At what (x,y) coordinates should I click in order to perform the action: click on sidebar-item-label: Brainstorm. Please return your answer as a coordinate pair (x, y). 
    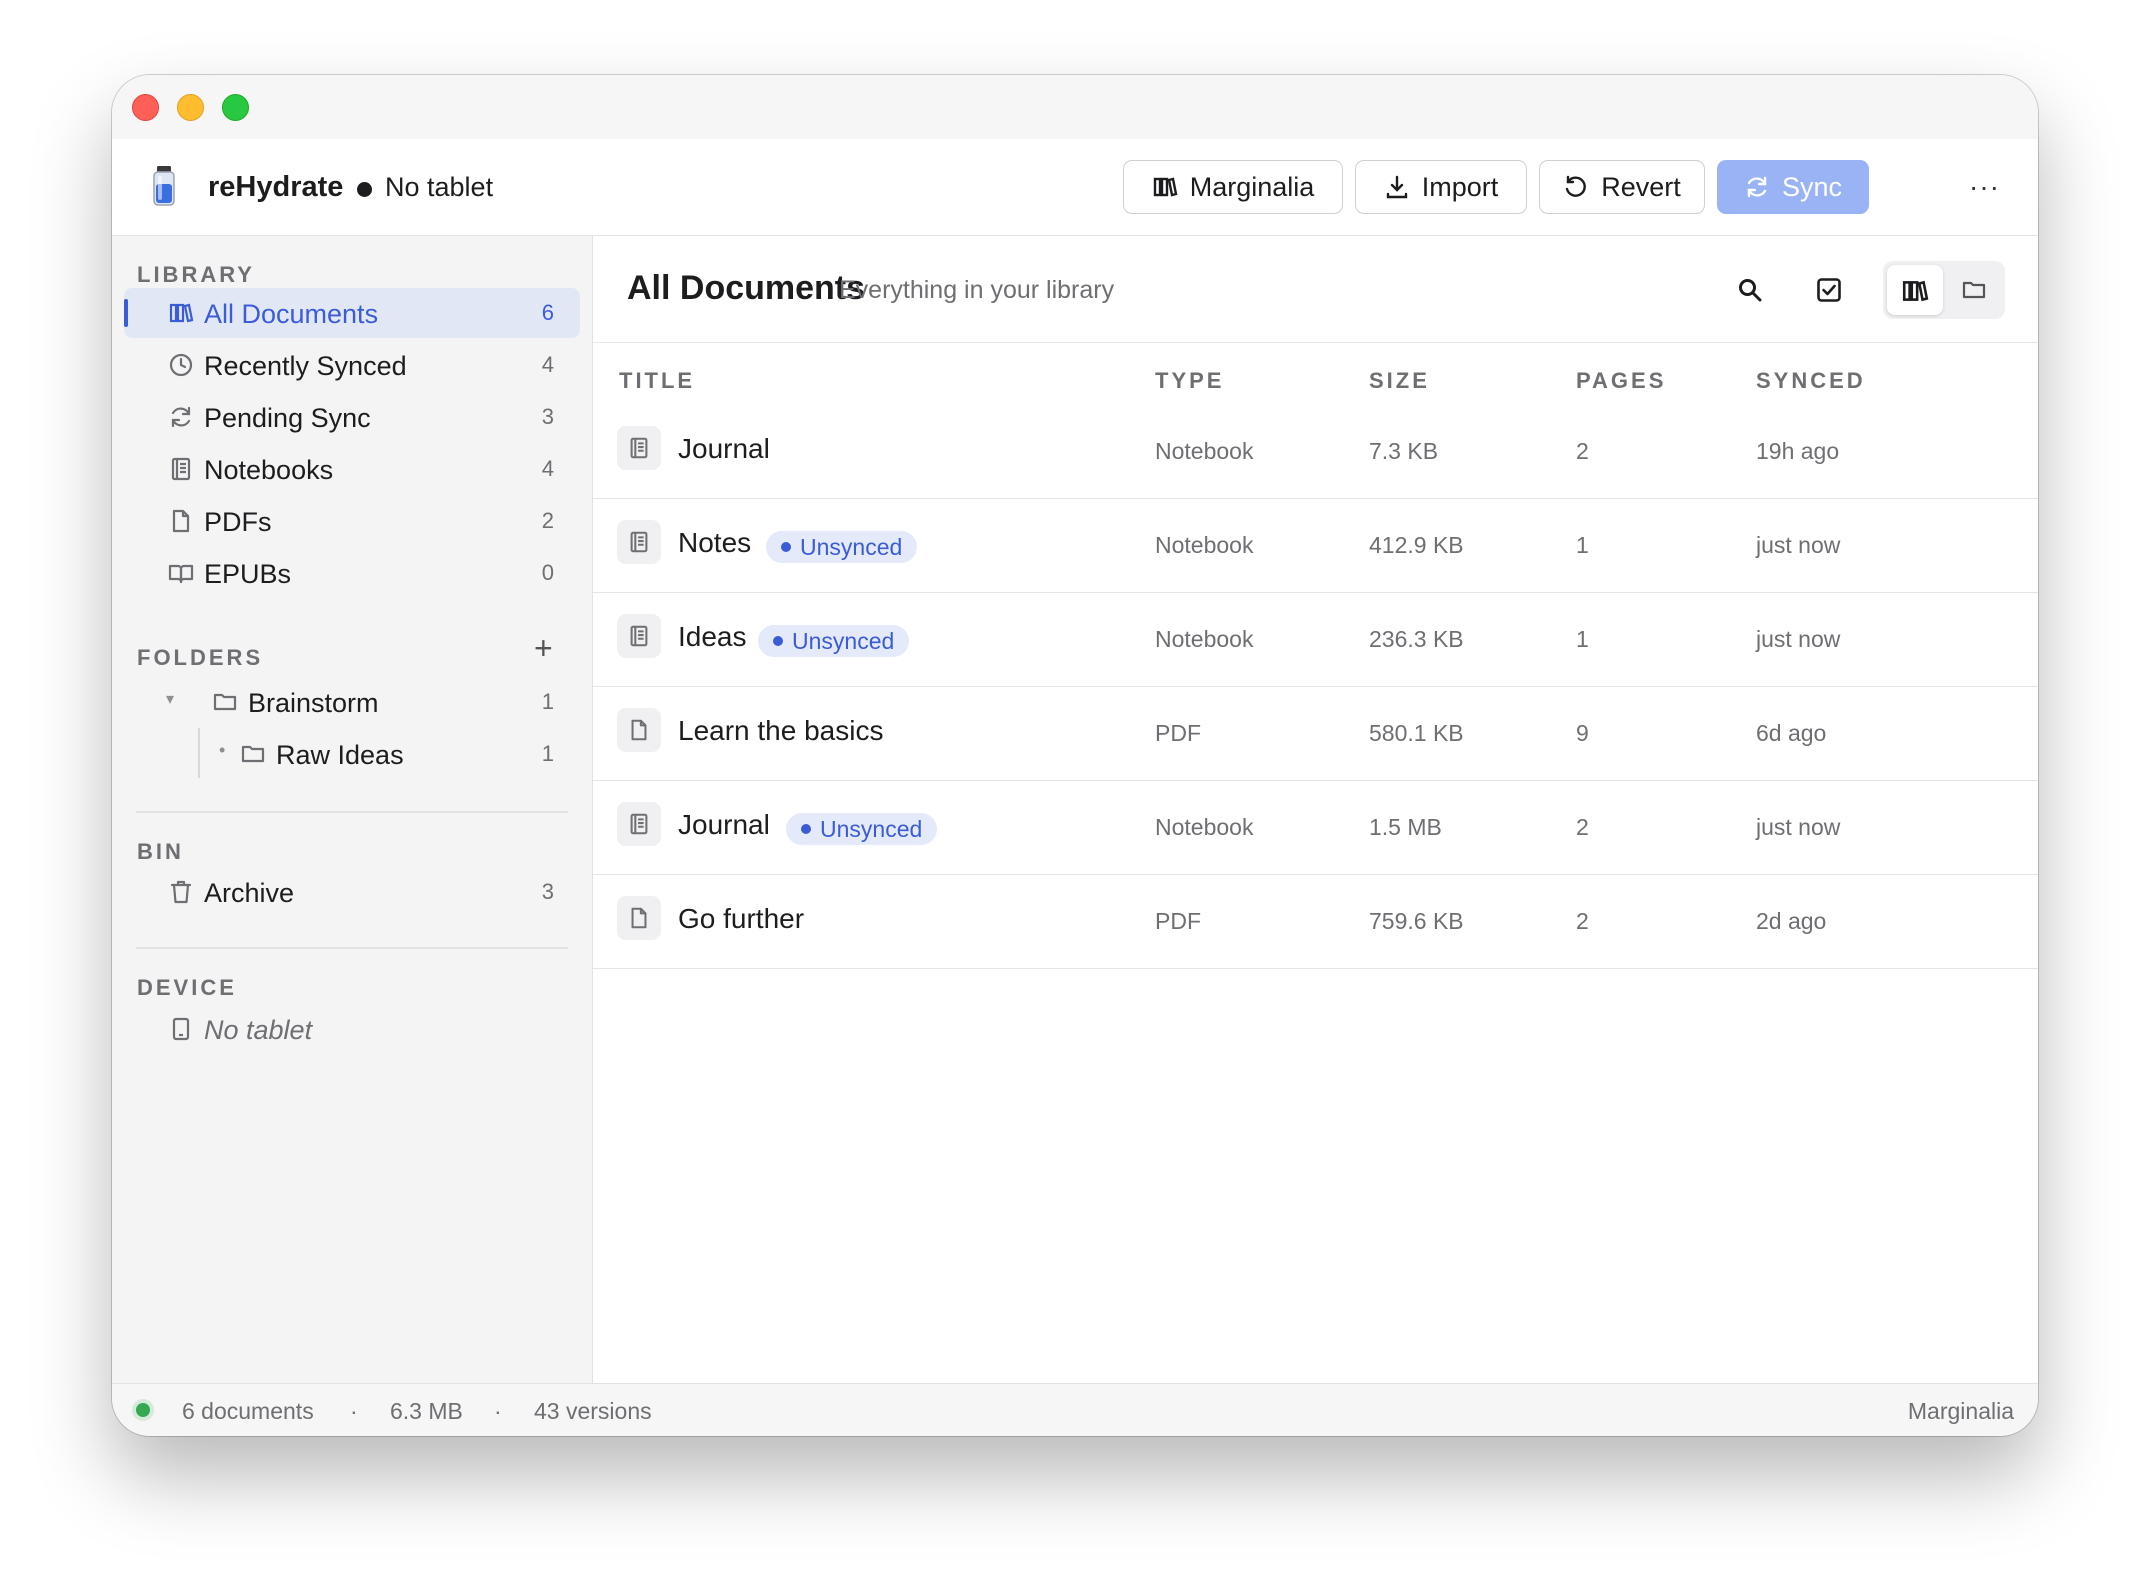
    Looking at the image, I should click on (313, 703).